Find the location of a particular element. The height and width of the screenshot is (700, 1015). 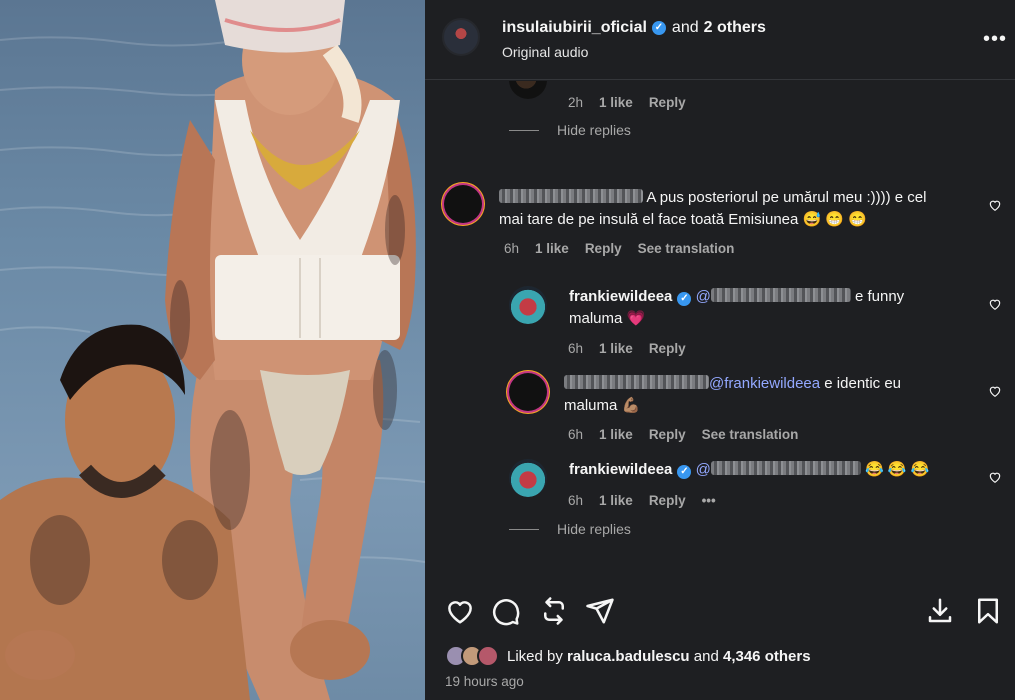

comment-time: 6h is located at coordinates (512, 248).